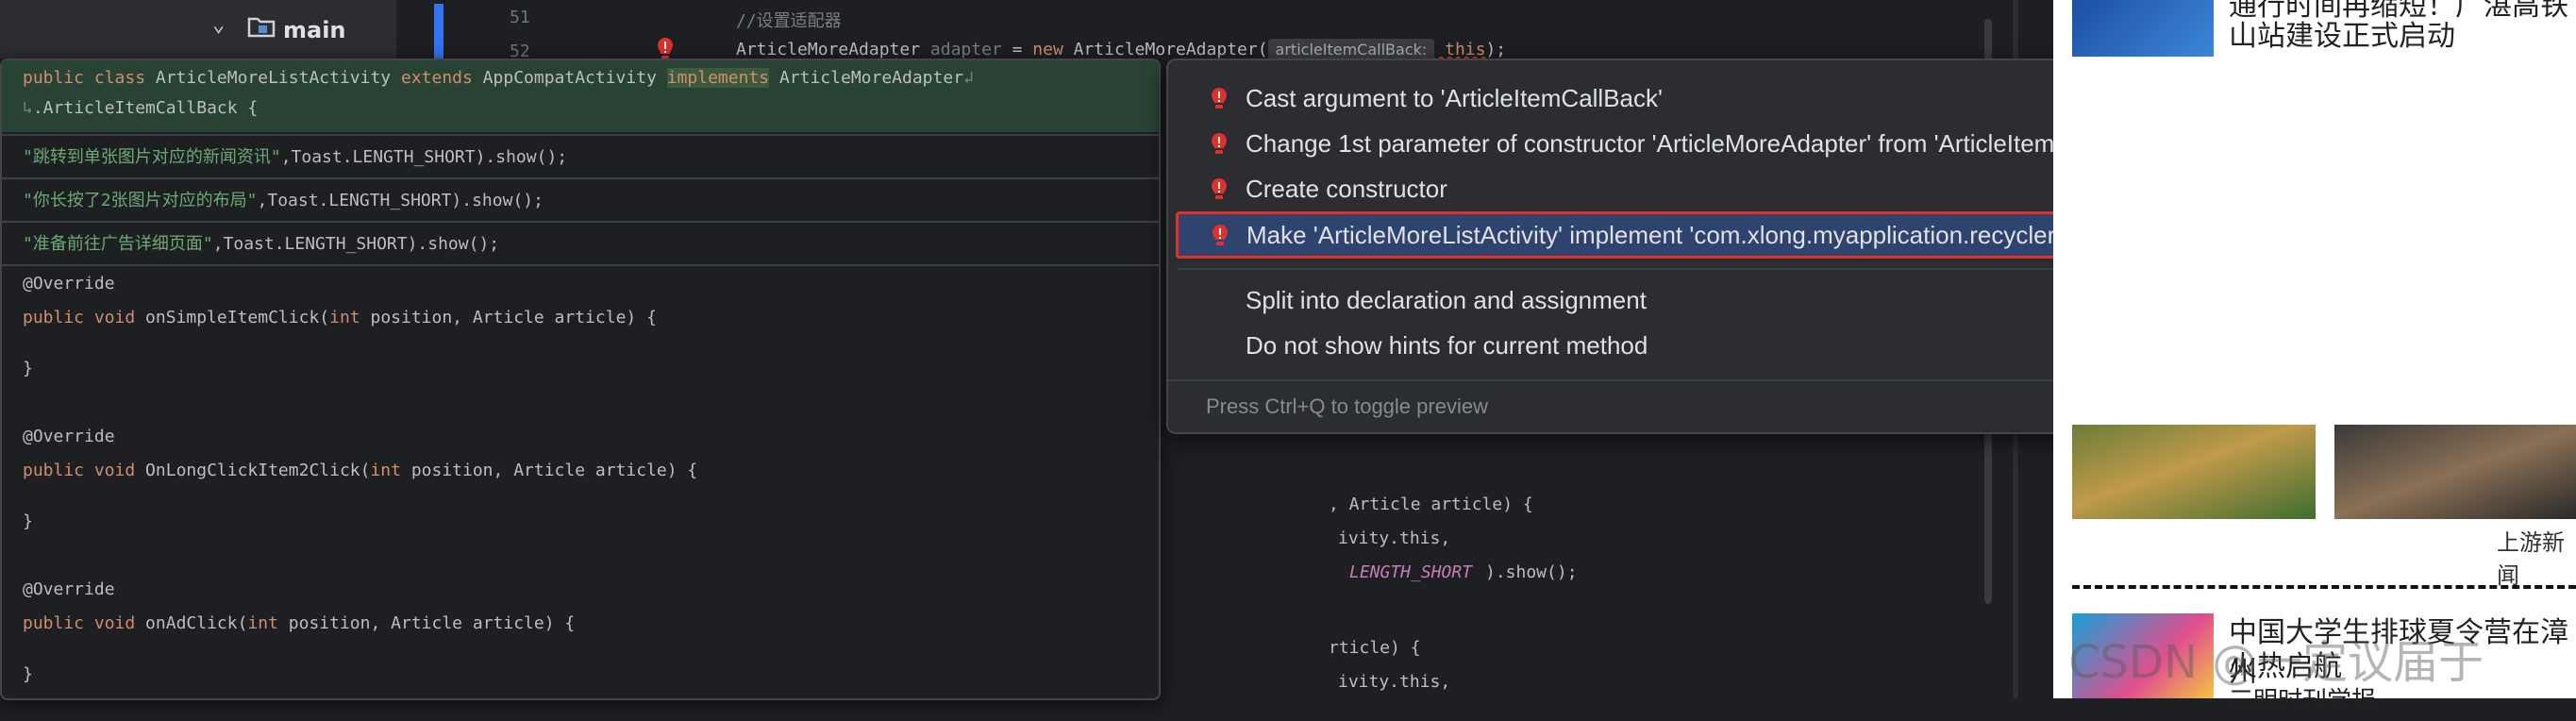 This screenshot has height=721, width=2576. I want to click on parameter-hint: articleItemCallBack:, so click(1351, 49).